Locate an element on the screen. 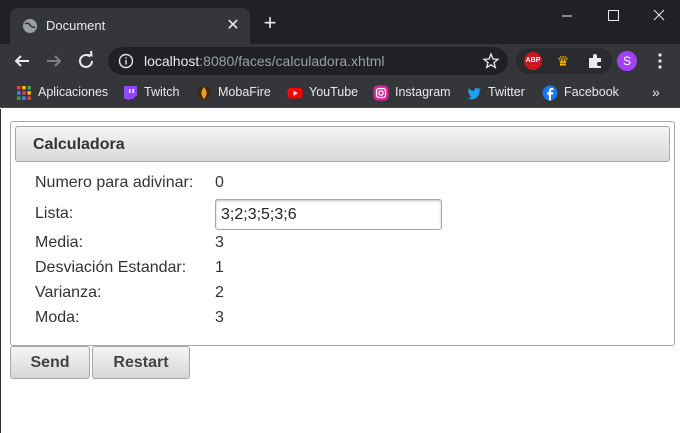 This screenshot has height=433, width=680. browser-title-bar: Document ✕ + is located at coordinates (340, 22).